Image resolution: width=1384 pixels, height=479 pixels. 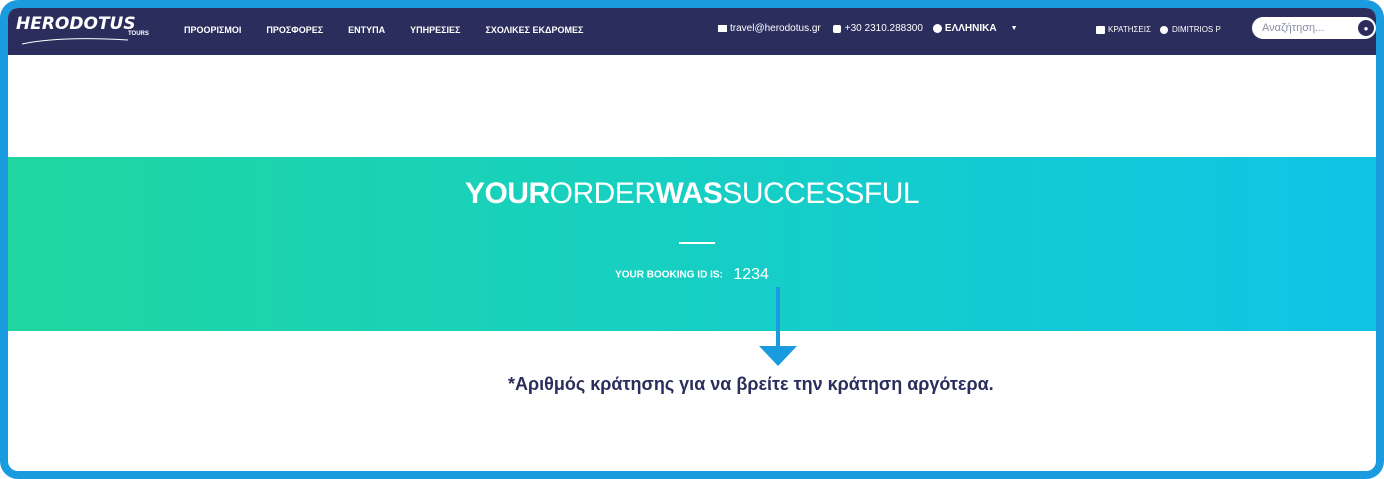 I want to click on nav-item-school-trips: ΣΧΟΛΙΚΕΣ ΕΚΔΡΟΜΕΣ, so click(x=534, y=30).